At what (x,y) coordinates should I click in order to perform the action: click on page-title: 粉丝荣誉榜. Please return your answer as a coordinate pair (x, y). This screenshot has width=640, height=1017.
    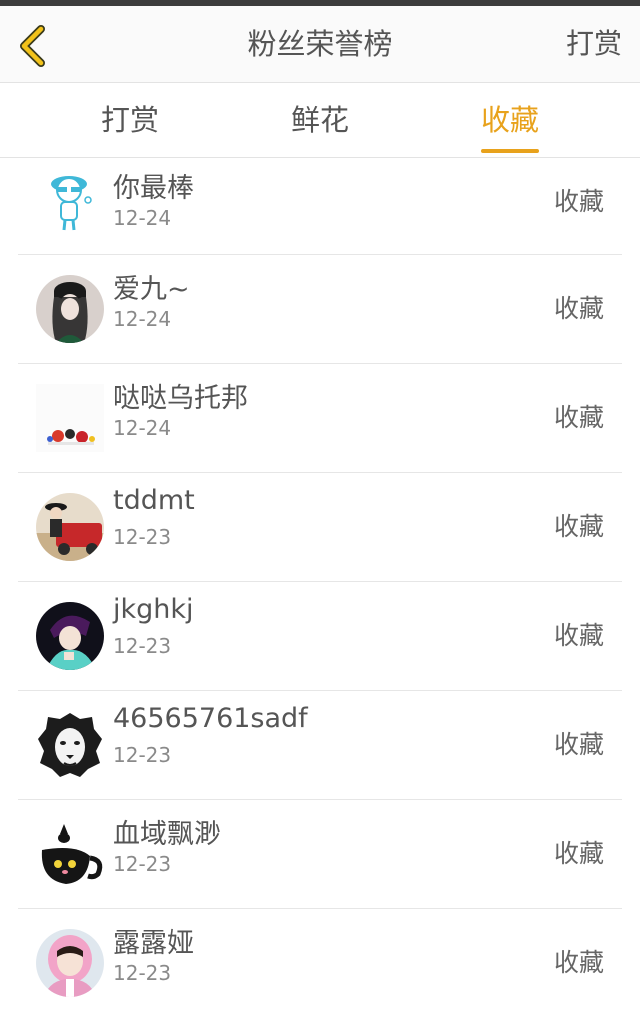
    Looking at the image, I should click on (320, 44).